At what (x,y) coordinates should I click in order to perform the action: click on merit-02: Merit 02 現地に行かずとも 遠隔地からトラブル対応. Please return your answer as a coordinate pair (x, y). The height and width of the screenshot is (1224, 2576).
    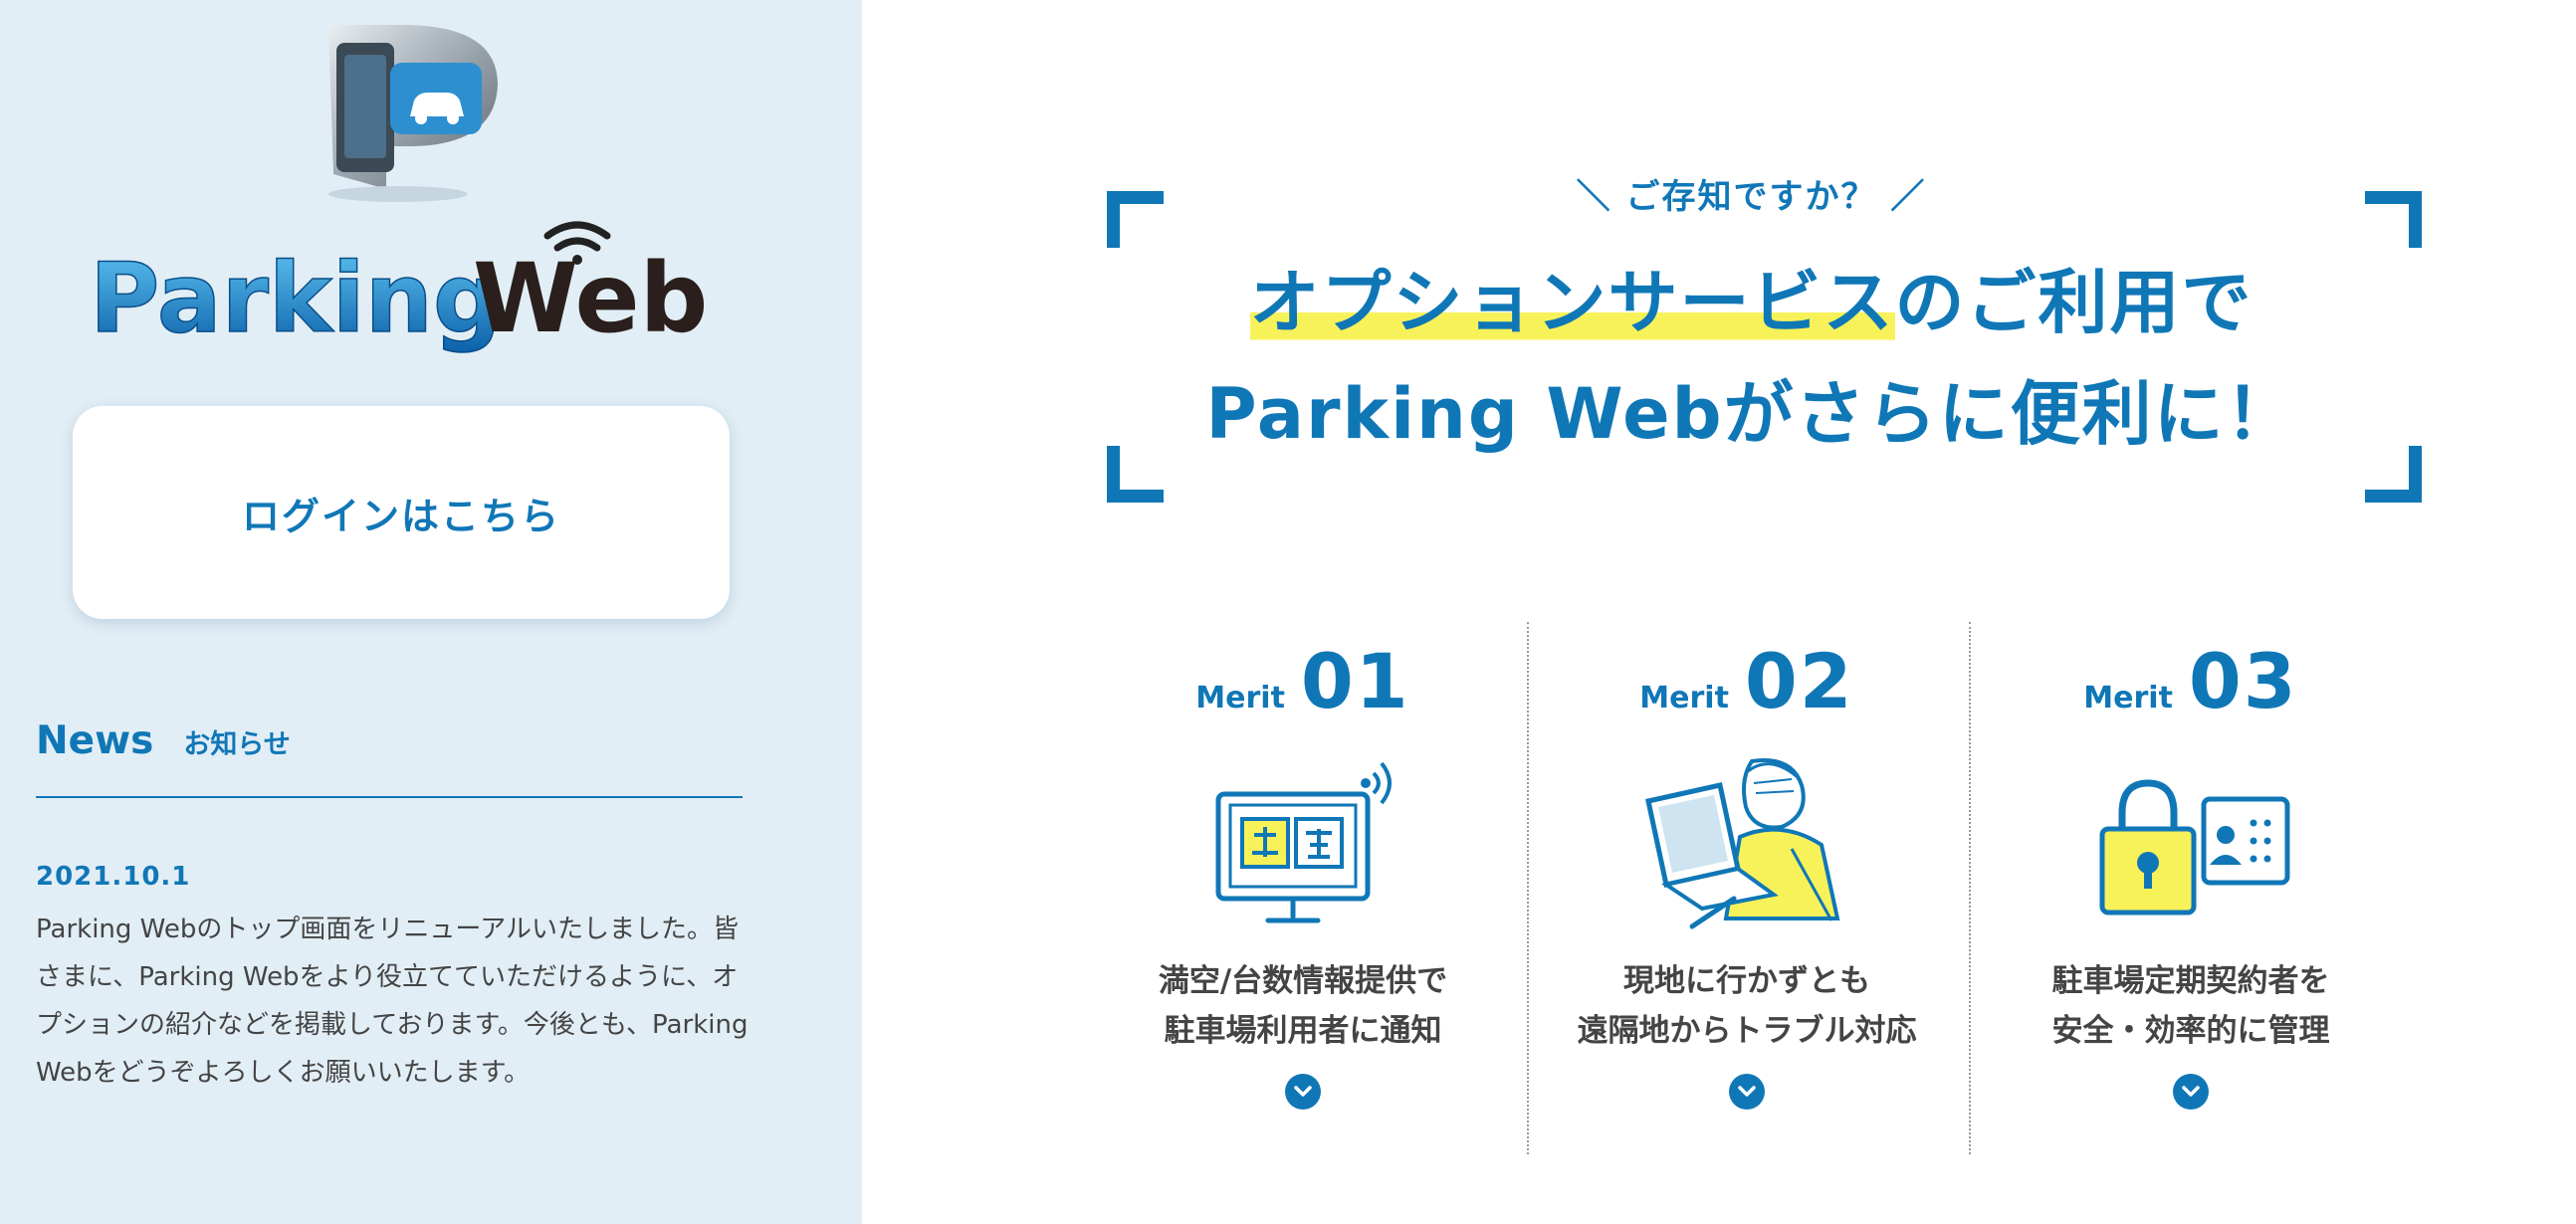
    Looking at the image, I should click on (1747, 873).